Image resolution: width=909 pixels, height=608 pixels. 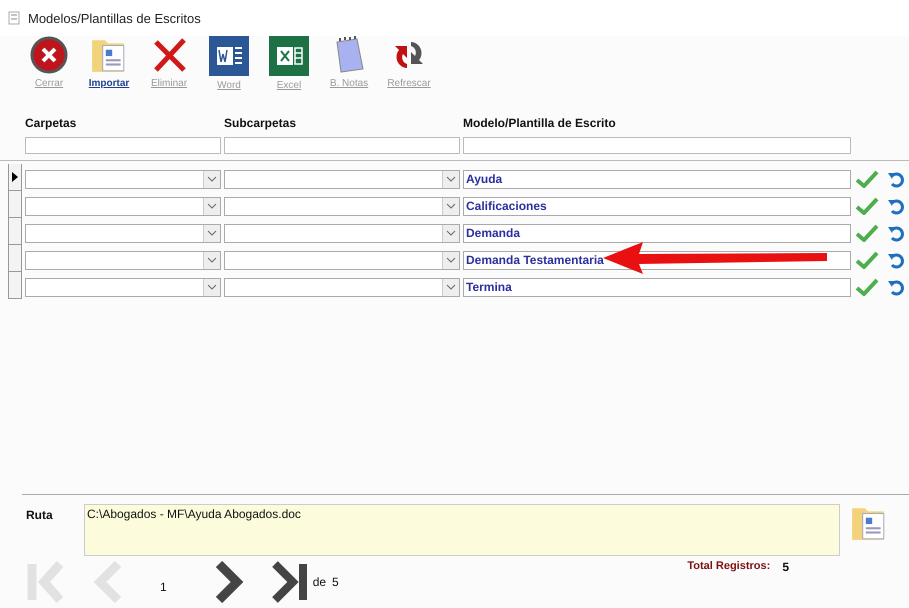 I want to click on template-name-field: Ayuda, so click(x=657, y=179).